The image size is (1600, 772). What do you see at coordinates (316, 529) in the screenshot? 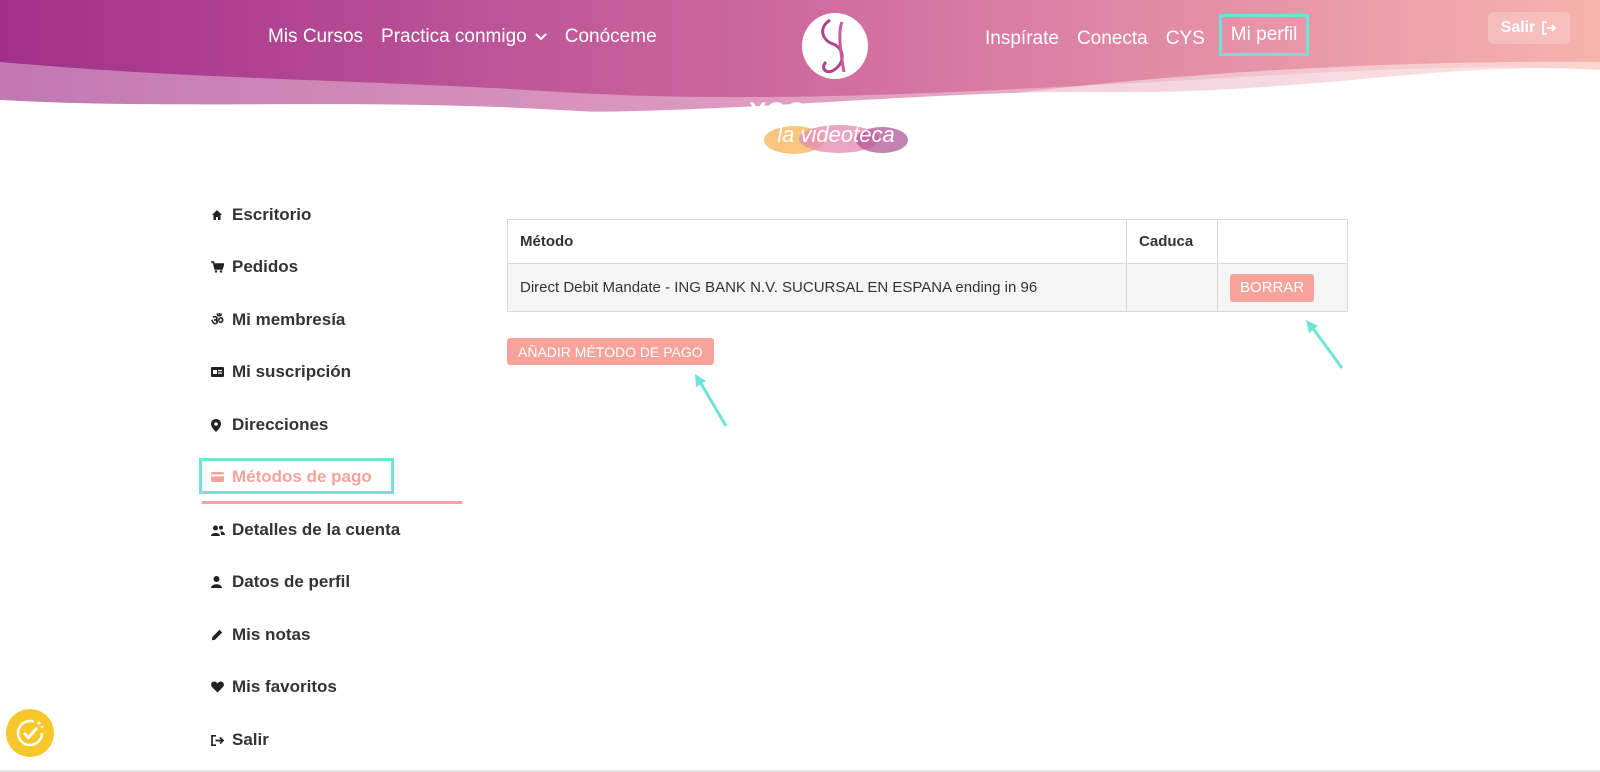
I see `sidebar-item-label: Detalles de la cuenta` at bounding box center [316, 529].